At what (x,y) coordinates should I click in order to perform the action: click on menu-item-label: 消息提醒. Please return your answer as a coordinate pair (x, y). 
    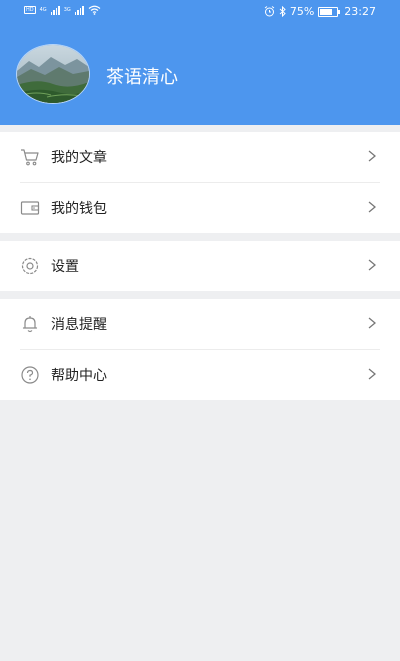
    Looking at the image, I should click on (79, 325).